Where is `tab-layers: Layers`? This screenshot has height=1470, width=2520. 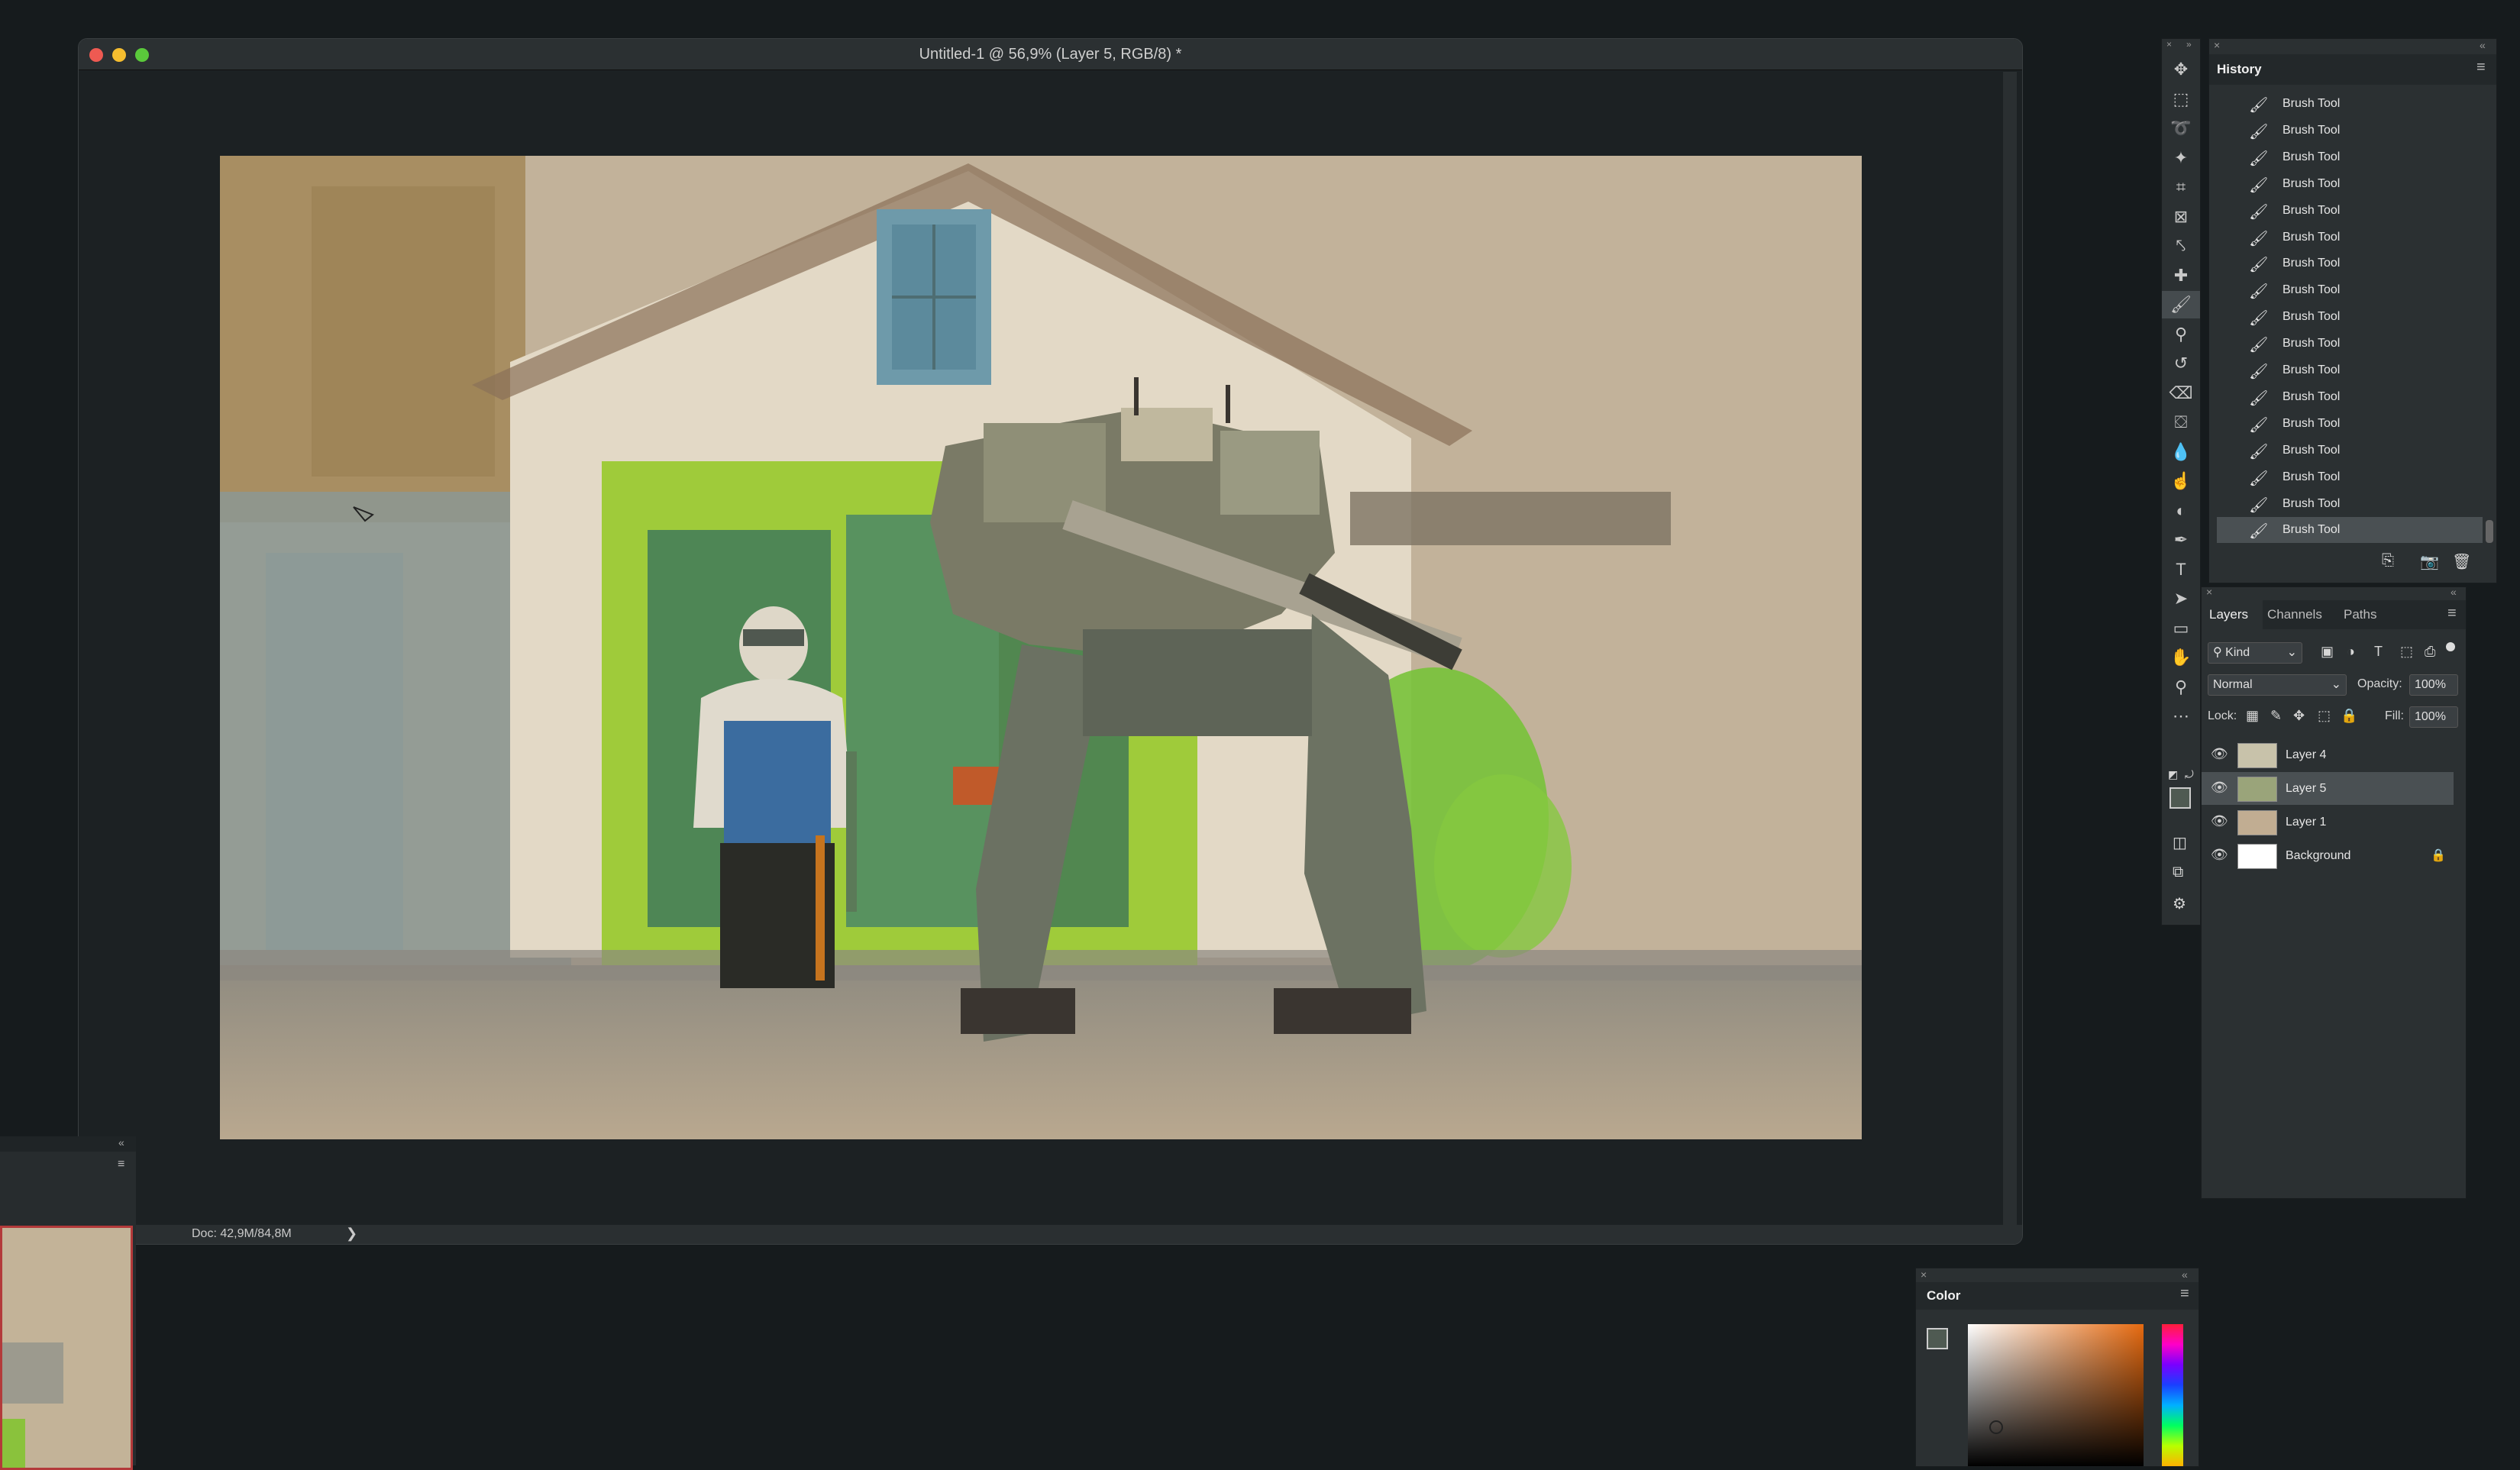 tab-layers: Layers is located at coordinates (2232, 614).